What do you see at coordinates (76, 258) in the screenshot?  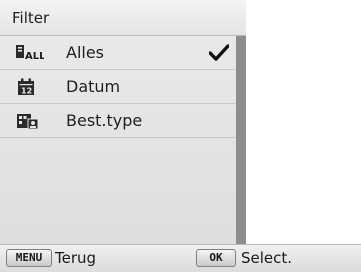 I see `back-label: Terug` at bounding box center [76, 258].